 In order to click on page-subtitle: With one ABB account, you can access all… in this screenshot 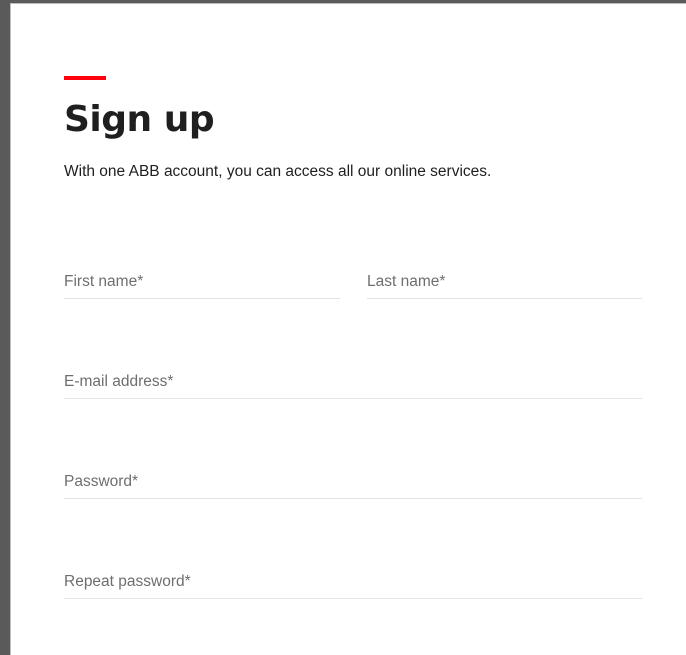, I will do `click(278, 171)`.